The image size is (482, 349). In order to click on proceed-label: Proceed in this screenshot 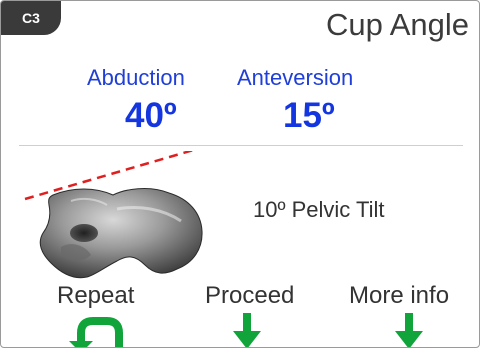, I will do `click(249, 296)`.